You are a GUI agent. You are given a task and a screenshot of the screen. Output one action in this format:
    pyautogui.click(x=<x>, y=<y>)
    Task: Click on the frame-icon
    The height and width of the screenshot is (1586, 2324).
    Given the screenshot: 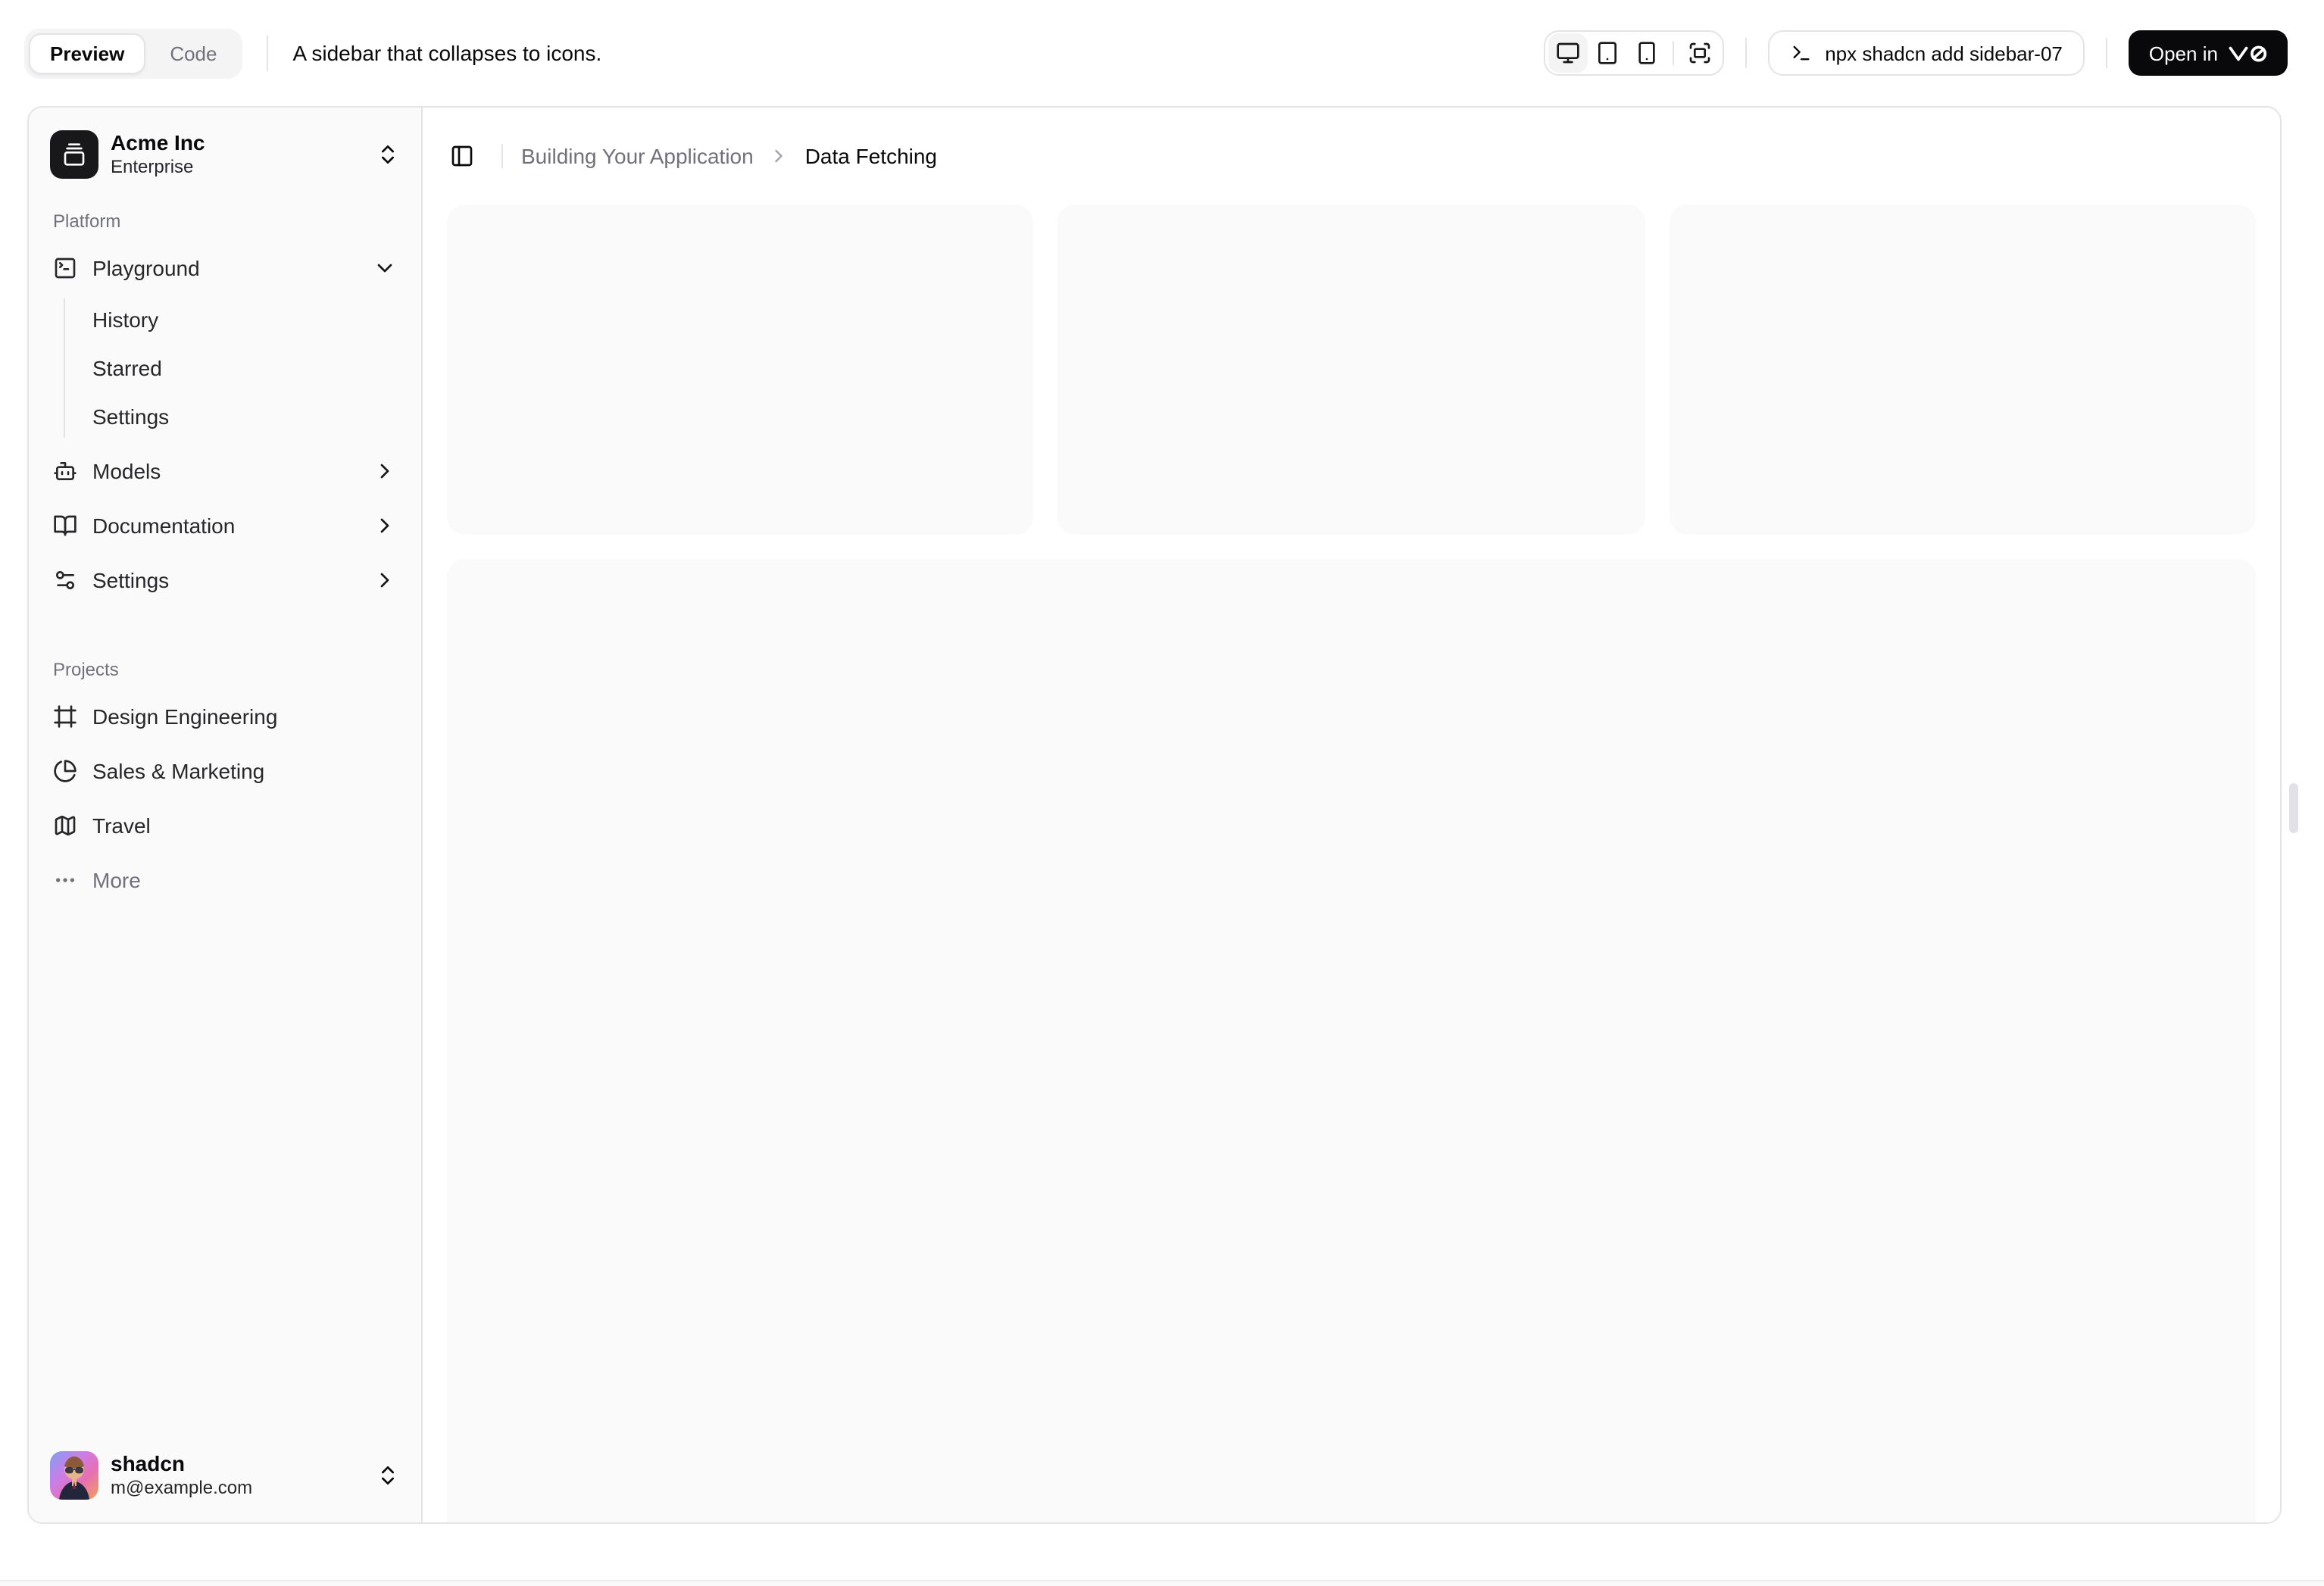 What is the action you would take?
    pyautogui.click(x=65, y=716)
    